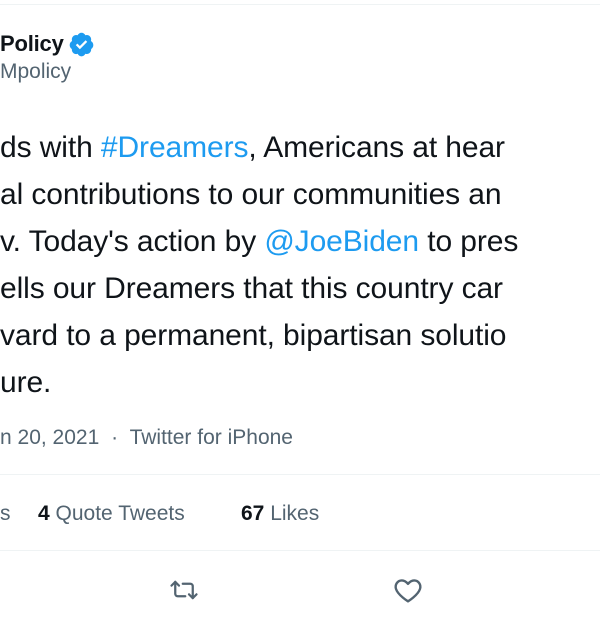  What do you see at coordinates (300, 4) in the screenshot?
I see `top-divider` at bounding box center [300, 4].